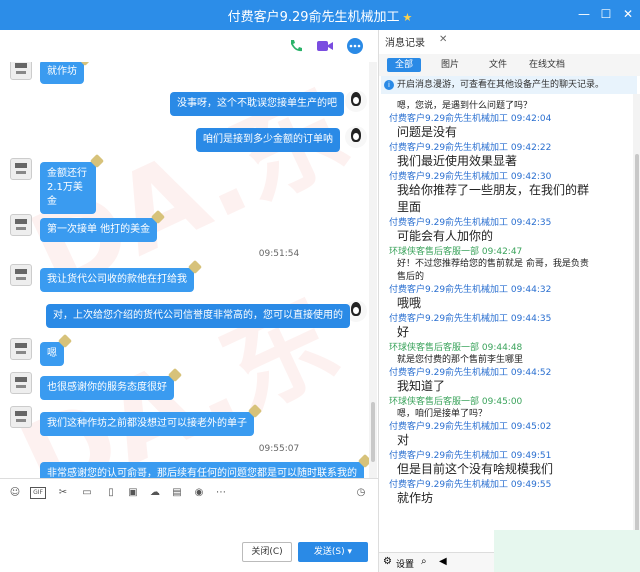 This screenshot has width=640, height=572. What do you see at coordinates (498, 65) in the screenshot?
I see `filter-files: 文件` at bounding box center [498, 65].